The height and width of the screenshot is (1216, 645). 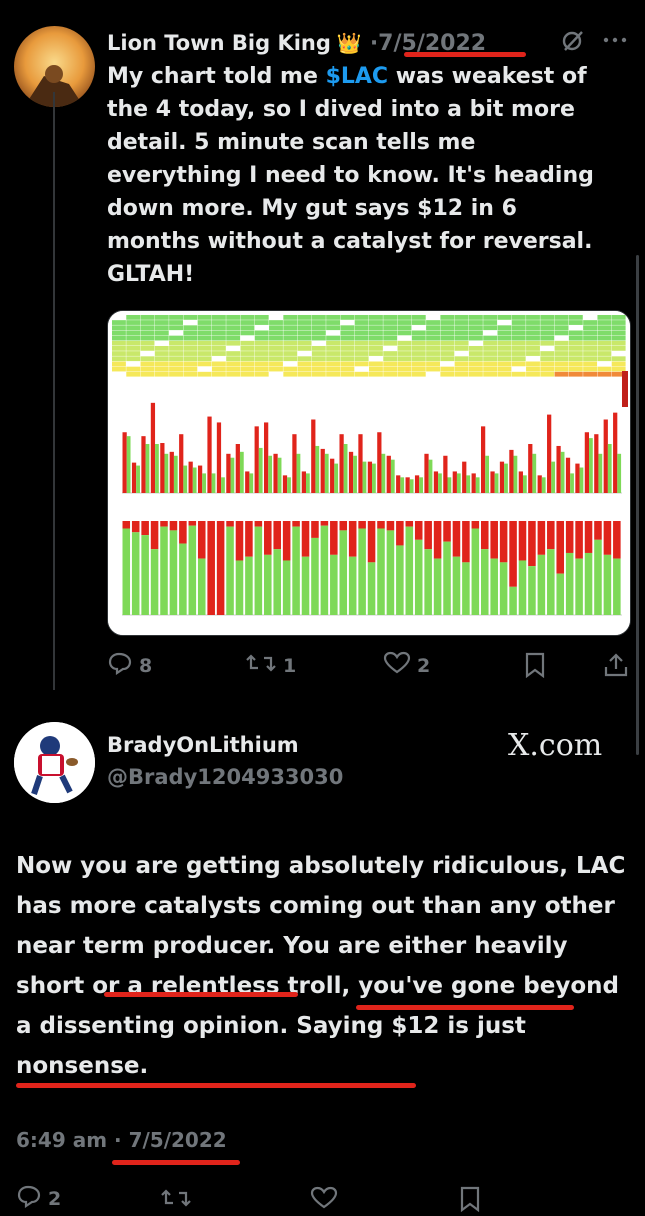 I want to click on grok-icon, so click(x=573, y=43).